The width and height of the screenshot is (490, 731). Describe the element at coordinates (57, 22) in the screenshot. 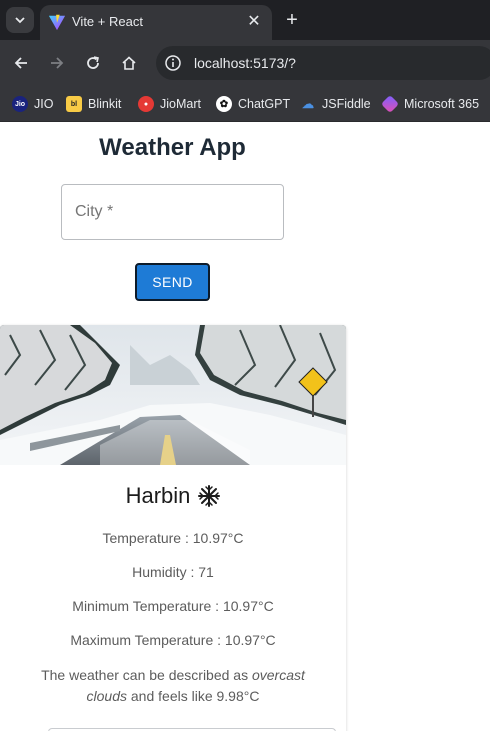

I see `vite-icon` at that location.